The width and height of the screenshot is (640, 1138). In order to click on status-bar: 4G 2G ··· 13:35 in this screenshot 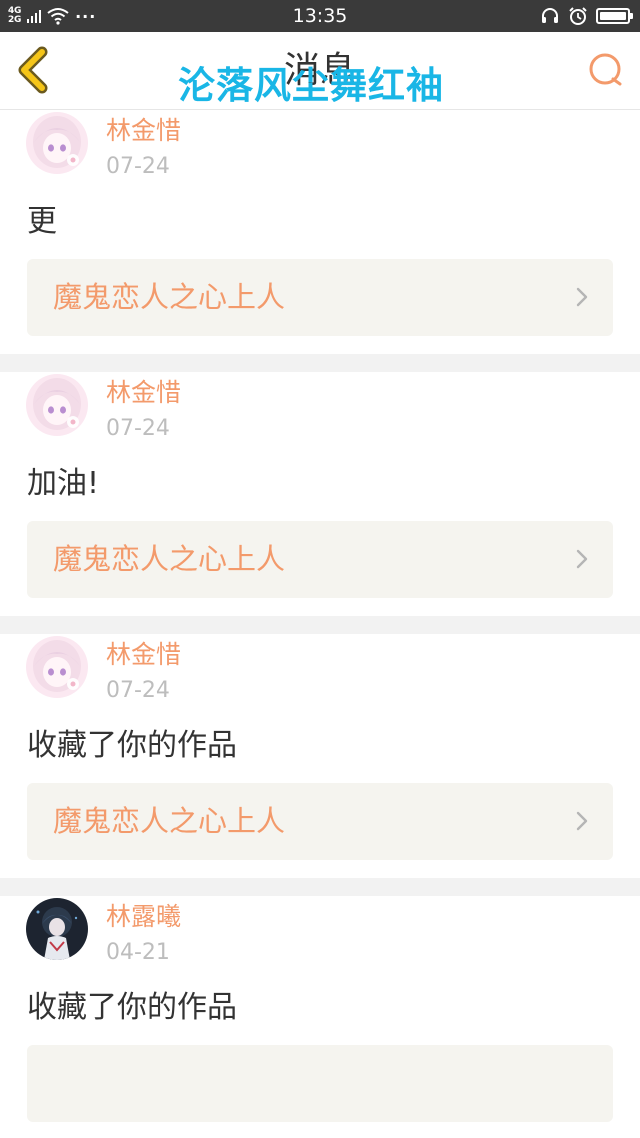, I will do `click(320, 16)`.